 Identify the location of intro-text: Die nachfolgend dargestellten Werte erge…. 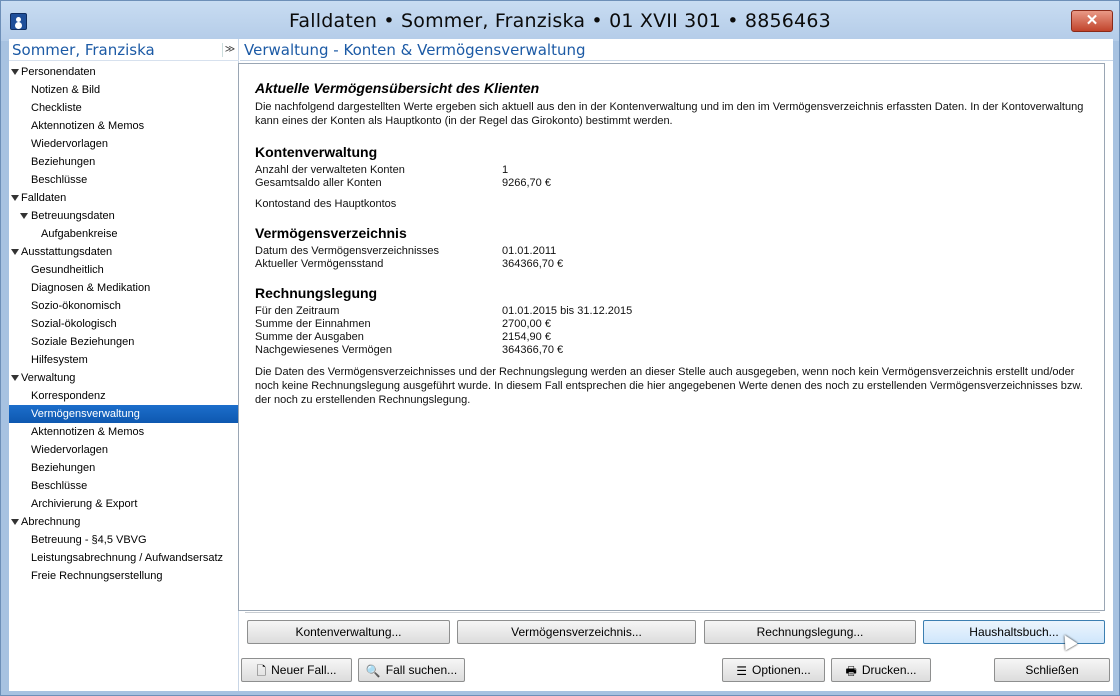
(669, 114).